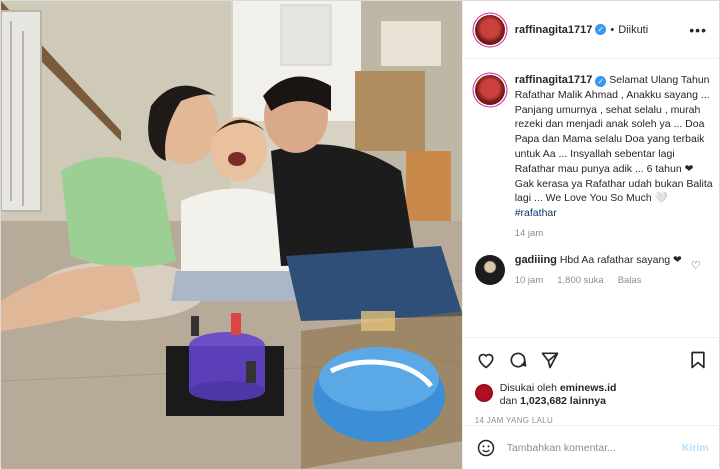  I want to click on comment-like-icon: ♡, so click(696, 265).